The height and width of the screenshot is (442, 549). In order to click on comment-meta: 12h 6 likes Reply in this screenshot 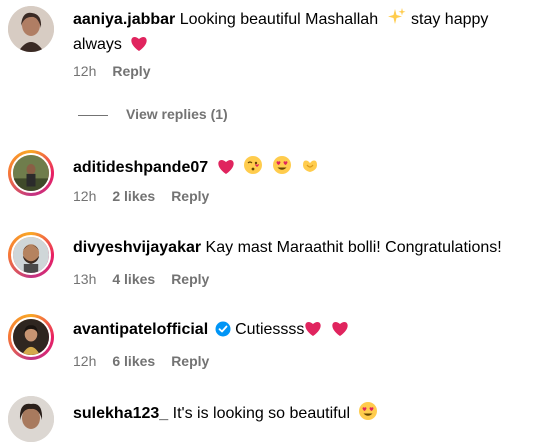, I will do `click(149, 361)`.